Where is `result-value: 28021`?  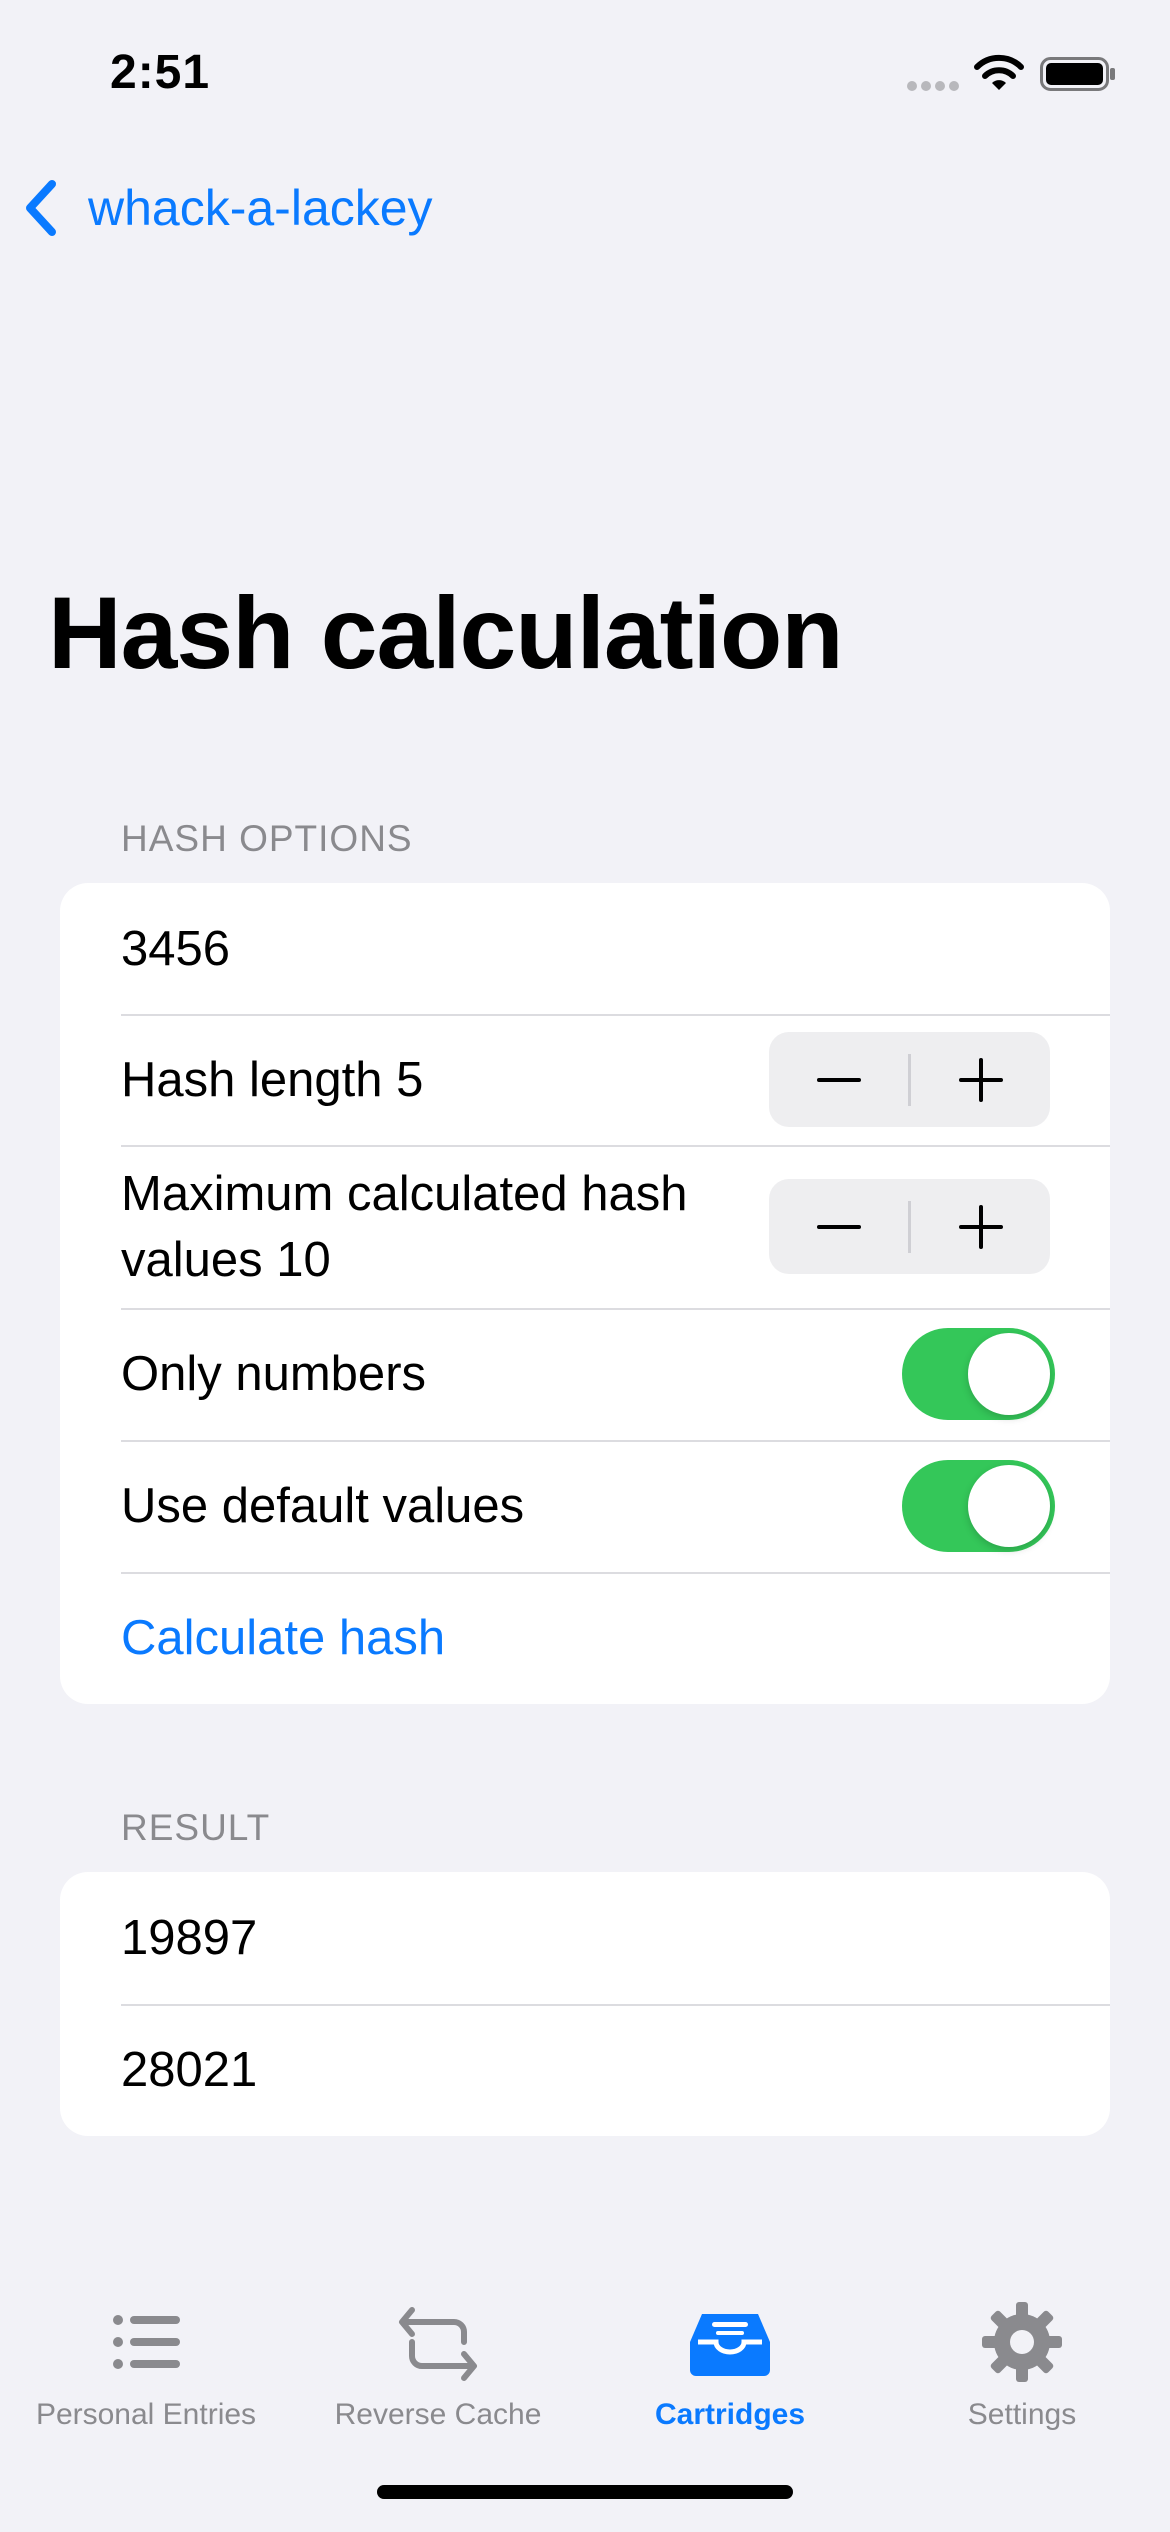
result-value: 28021 is located at coordinates (189, 2070).